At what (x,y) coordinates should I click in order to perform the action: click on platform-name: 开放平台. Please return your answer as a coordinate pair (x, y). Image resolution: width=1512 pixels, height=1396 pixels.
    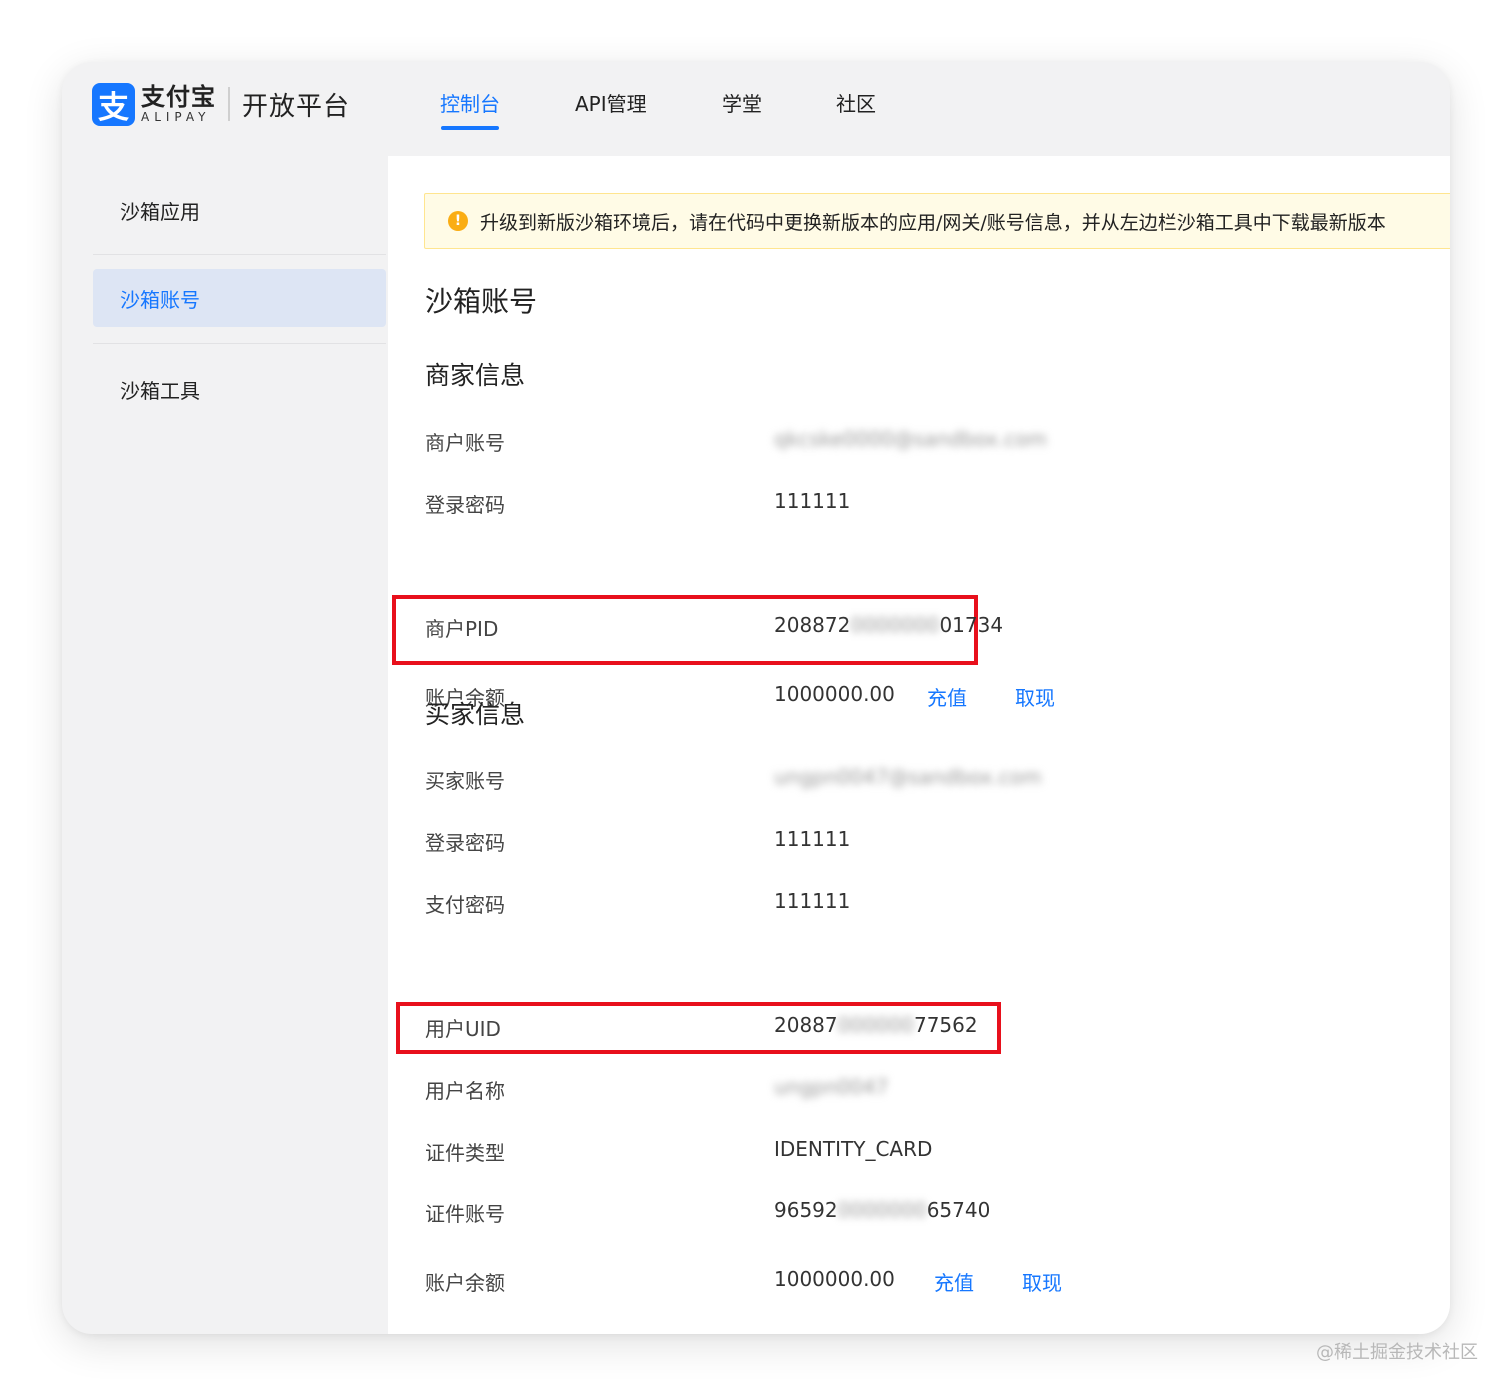
    Looking at the image, I should click on (296, 106).